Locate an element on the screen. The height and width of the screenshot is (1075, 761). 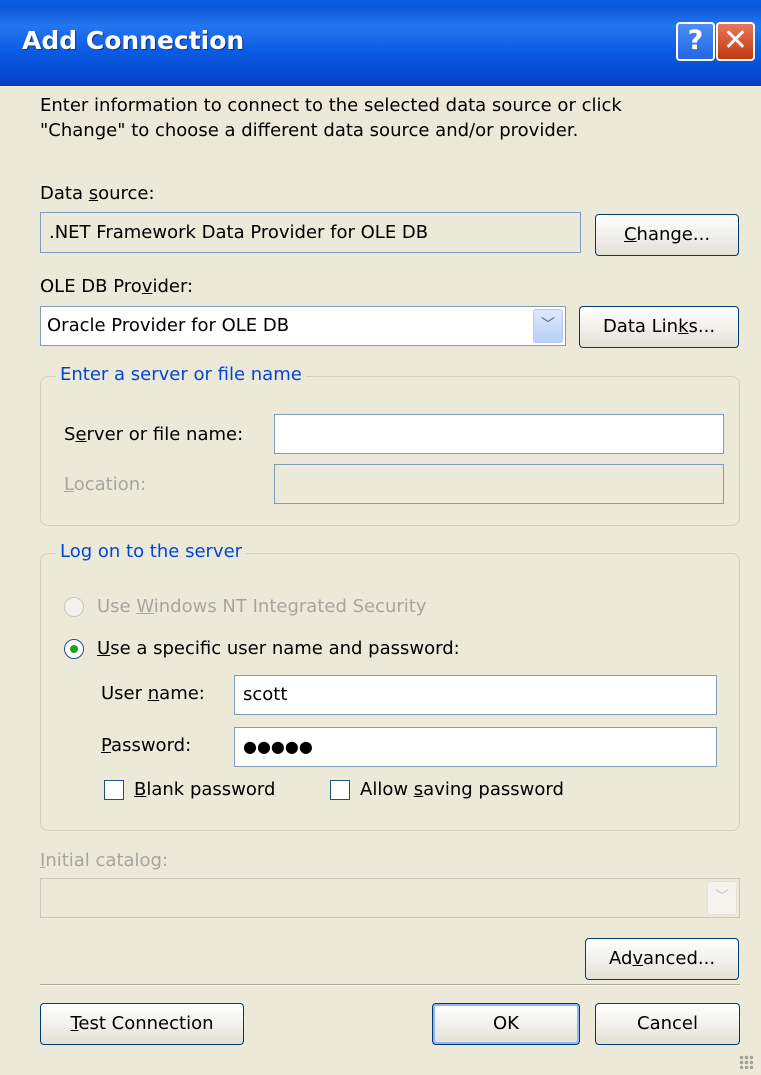
title-bar: Add Connection ? ✕ is located at coordinates (380, 43).